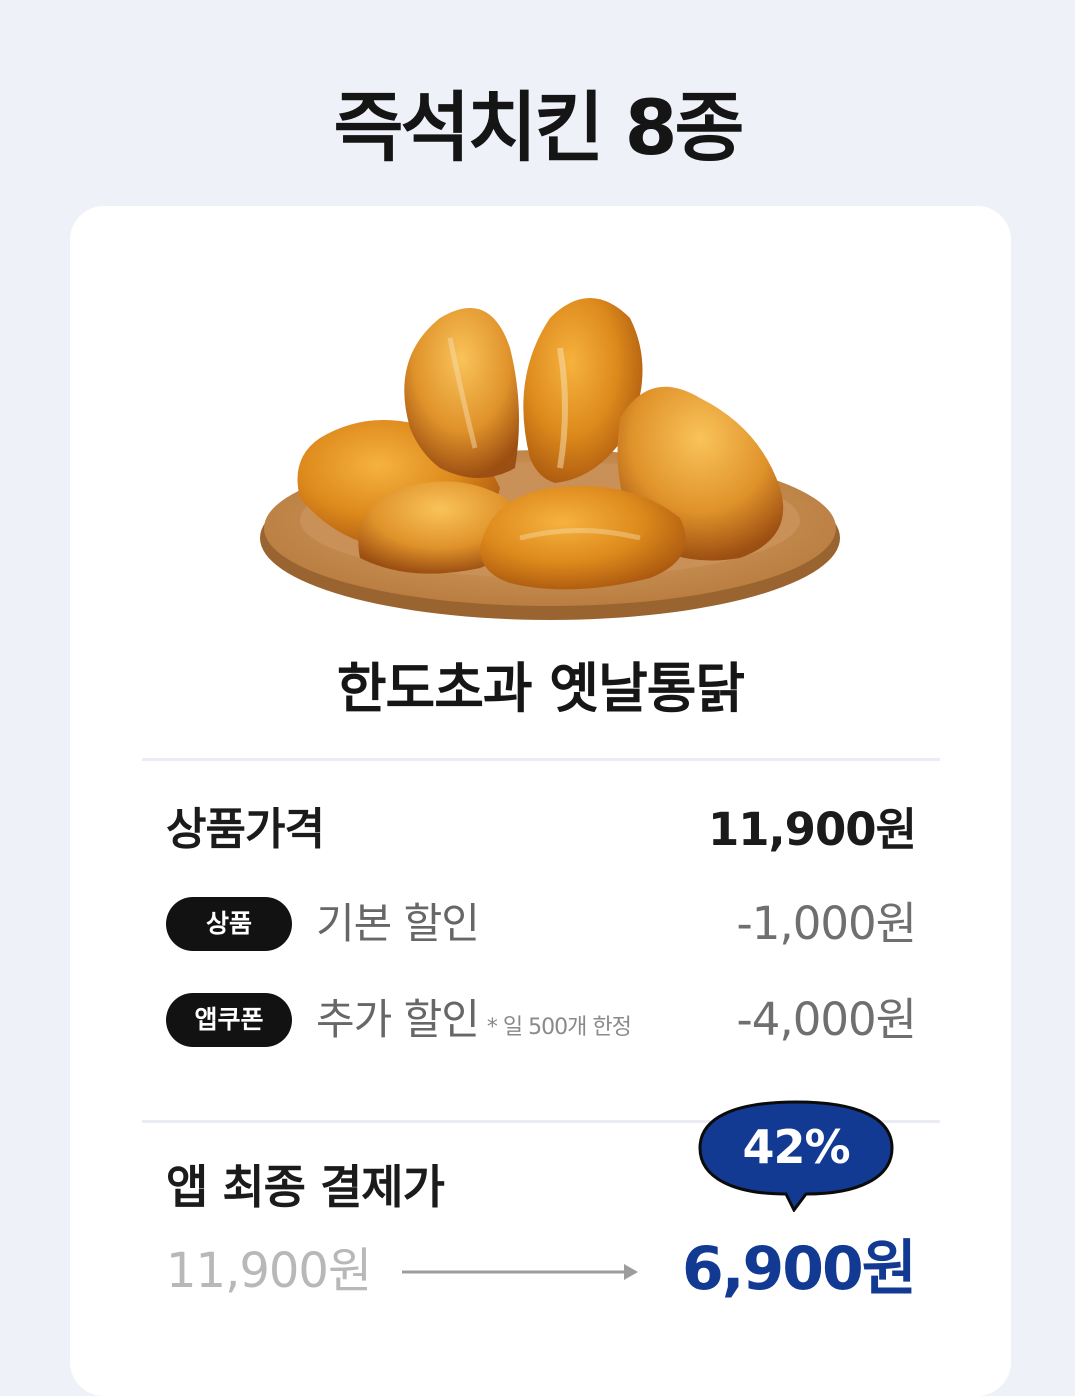 This screenshot has width=1075, height=1396. I want to click on final-price-label: 앱 최종 결제가, so click(305, 1187).